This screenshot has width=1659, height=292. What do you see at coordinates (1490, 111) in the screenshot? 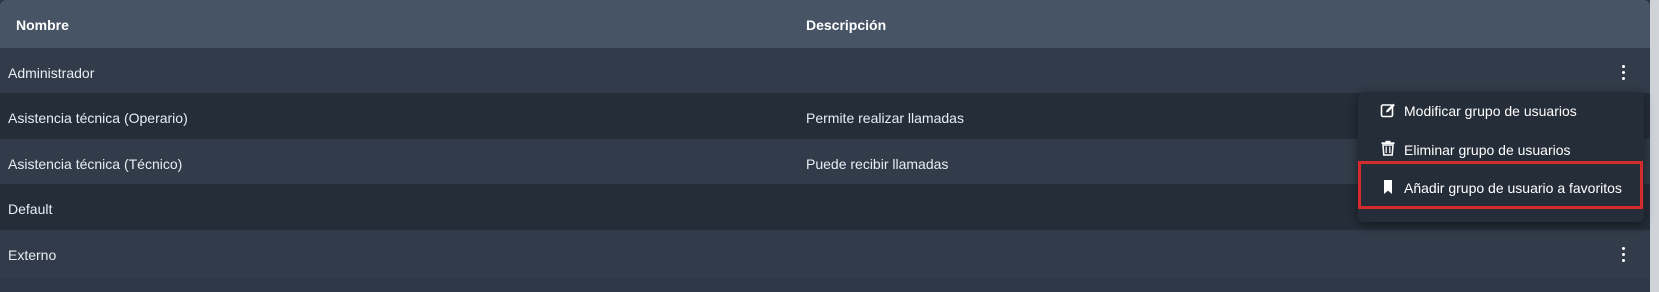
I see `menu-item-label: Modificar grupo de usuarios` at bounding box center [1490, 111].